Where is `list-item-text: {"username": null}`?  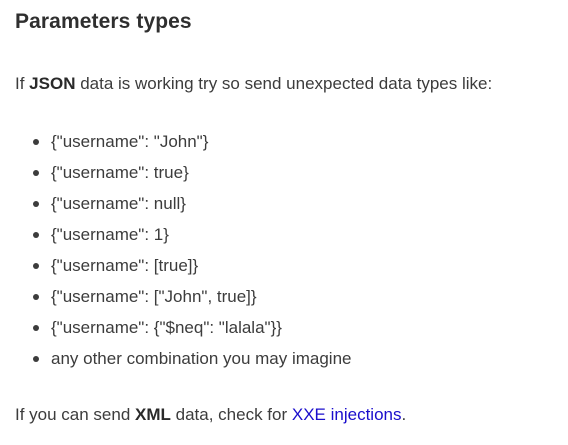
list-item-text: {"username": null} is located at coordinates (118, 203).